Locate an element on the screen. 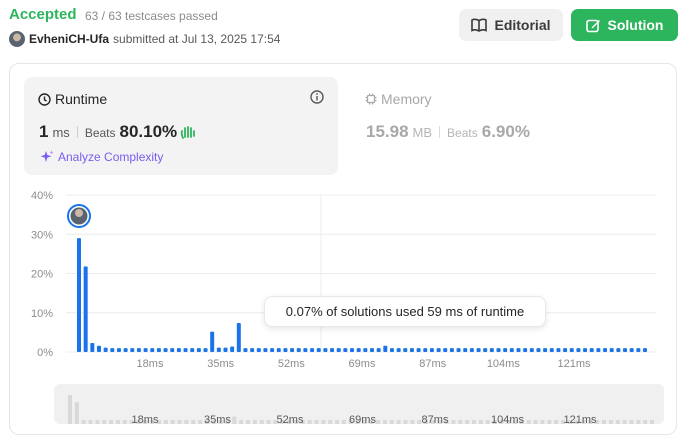 This screenshot has height=438, width=682. x-tick-label: 87ms is located at coordinates (432, 364).